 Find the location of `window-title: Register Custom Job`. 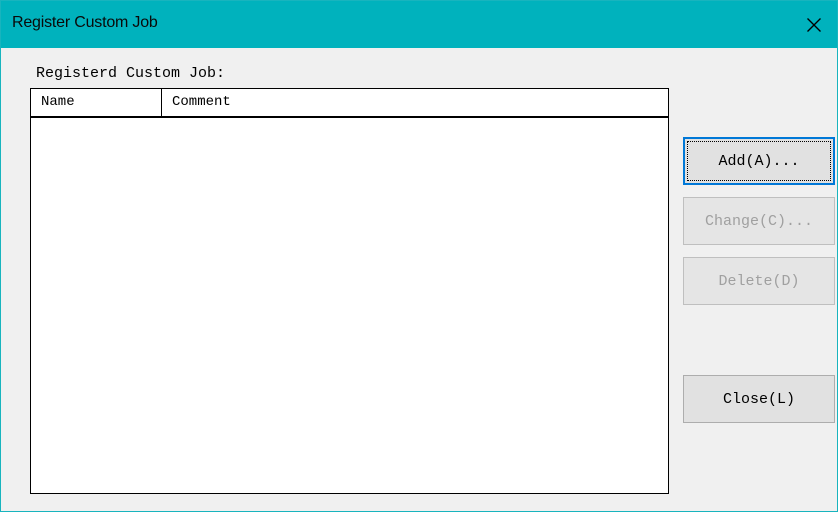

window-title: Register Custom Job is located at coordinates (85, 22).